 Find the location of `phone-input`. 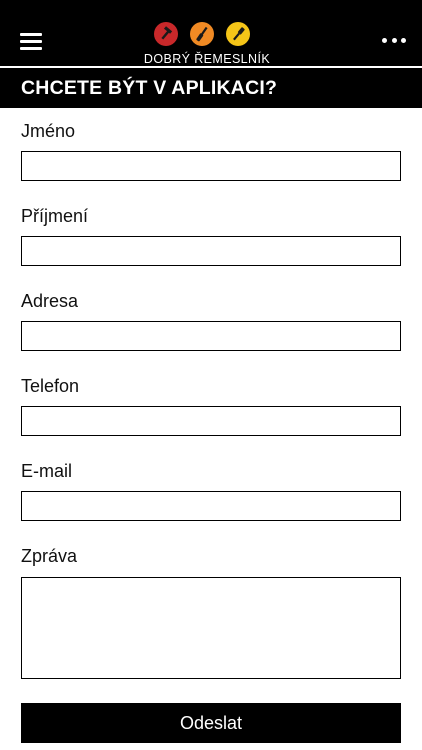

phone-input is located at coordinates (211, 421).